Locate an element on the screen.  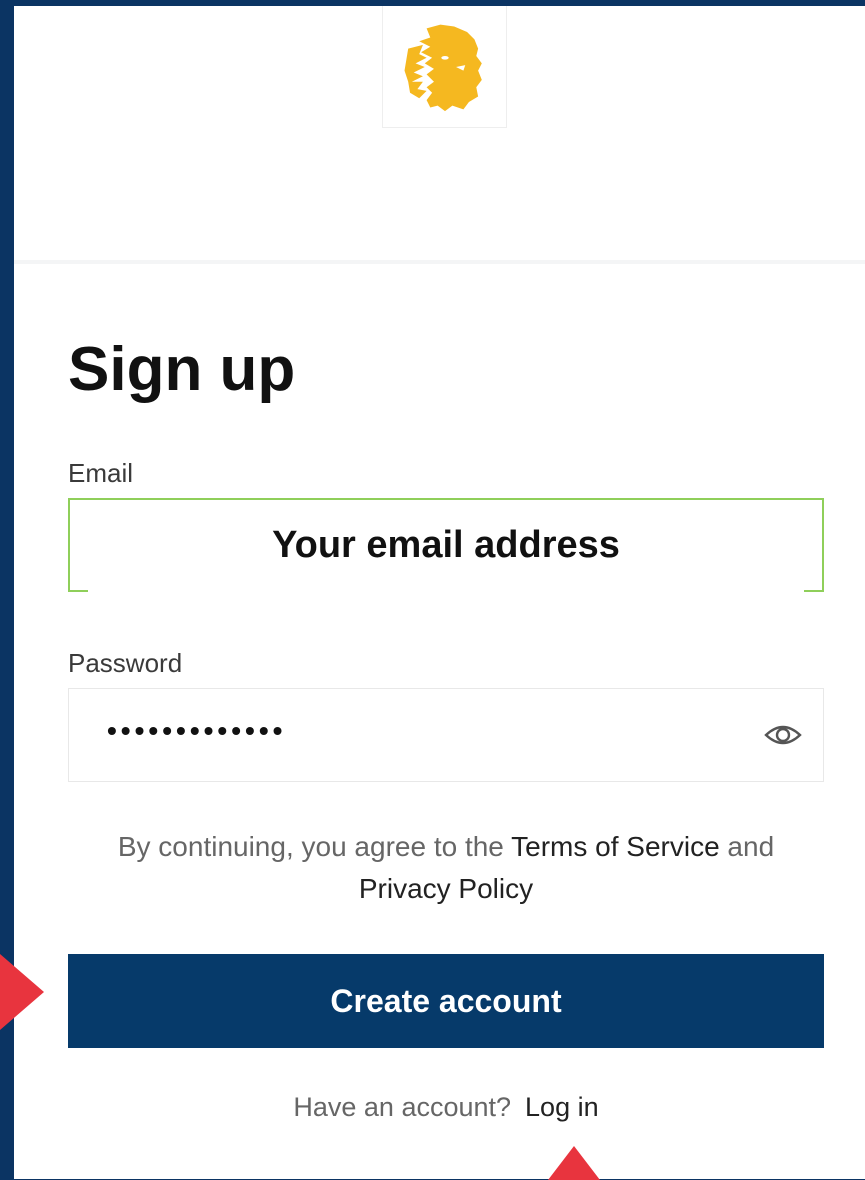
email-label: Email is located at coordinates (101, 473).